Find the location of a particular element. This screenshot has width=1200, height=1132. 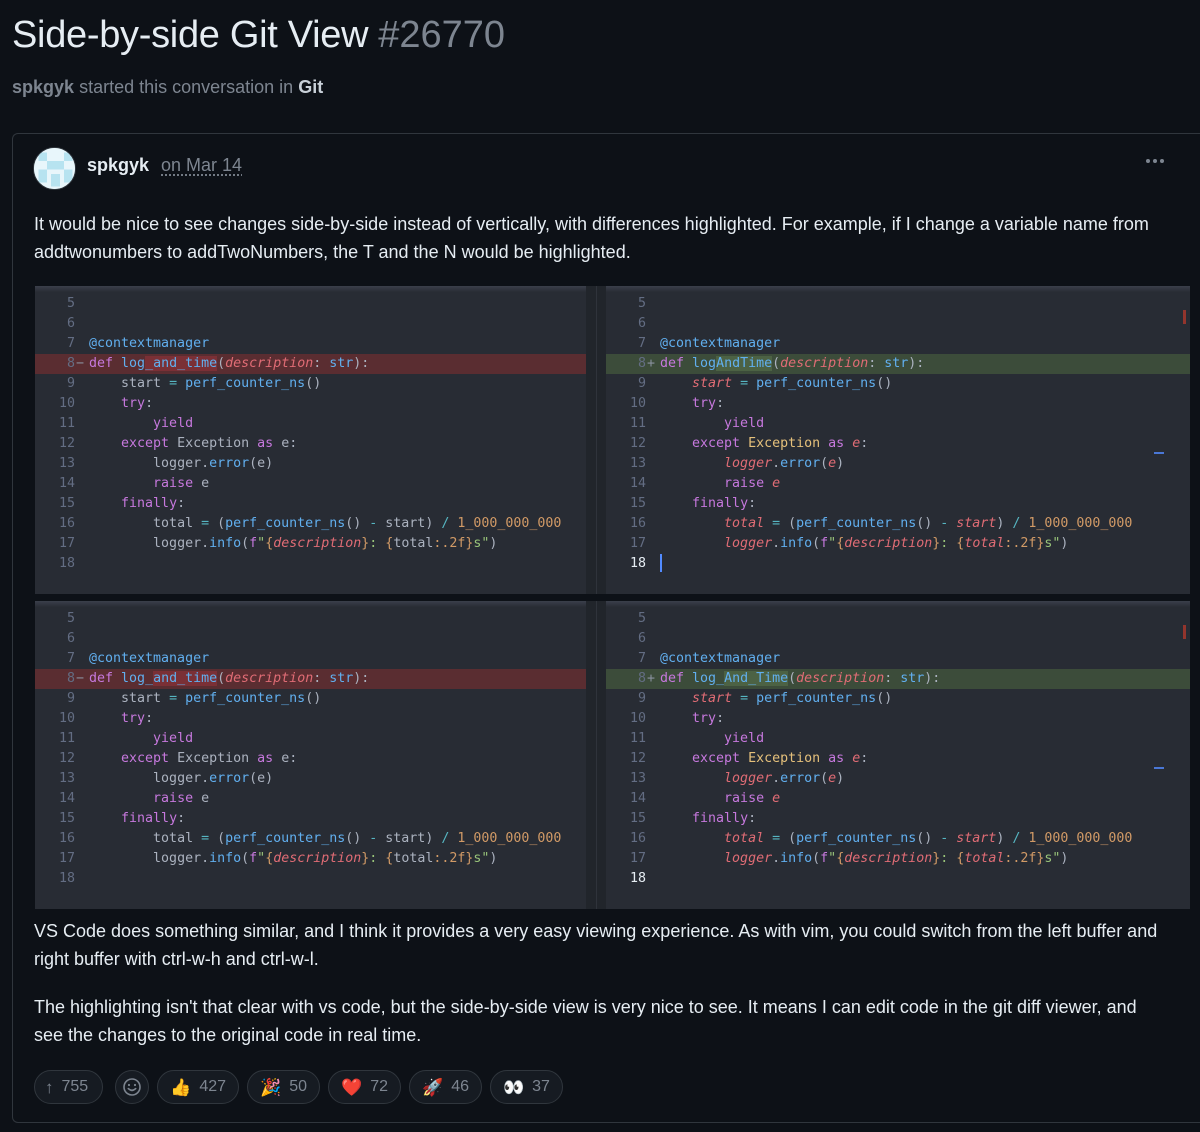

line-number: 11 is located at coordinates (637, 423).